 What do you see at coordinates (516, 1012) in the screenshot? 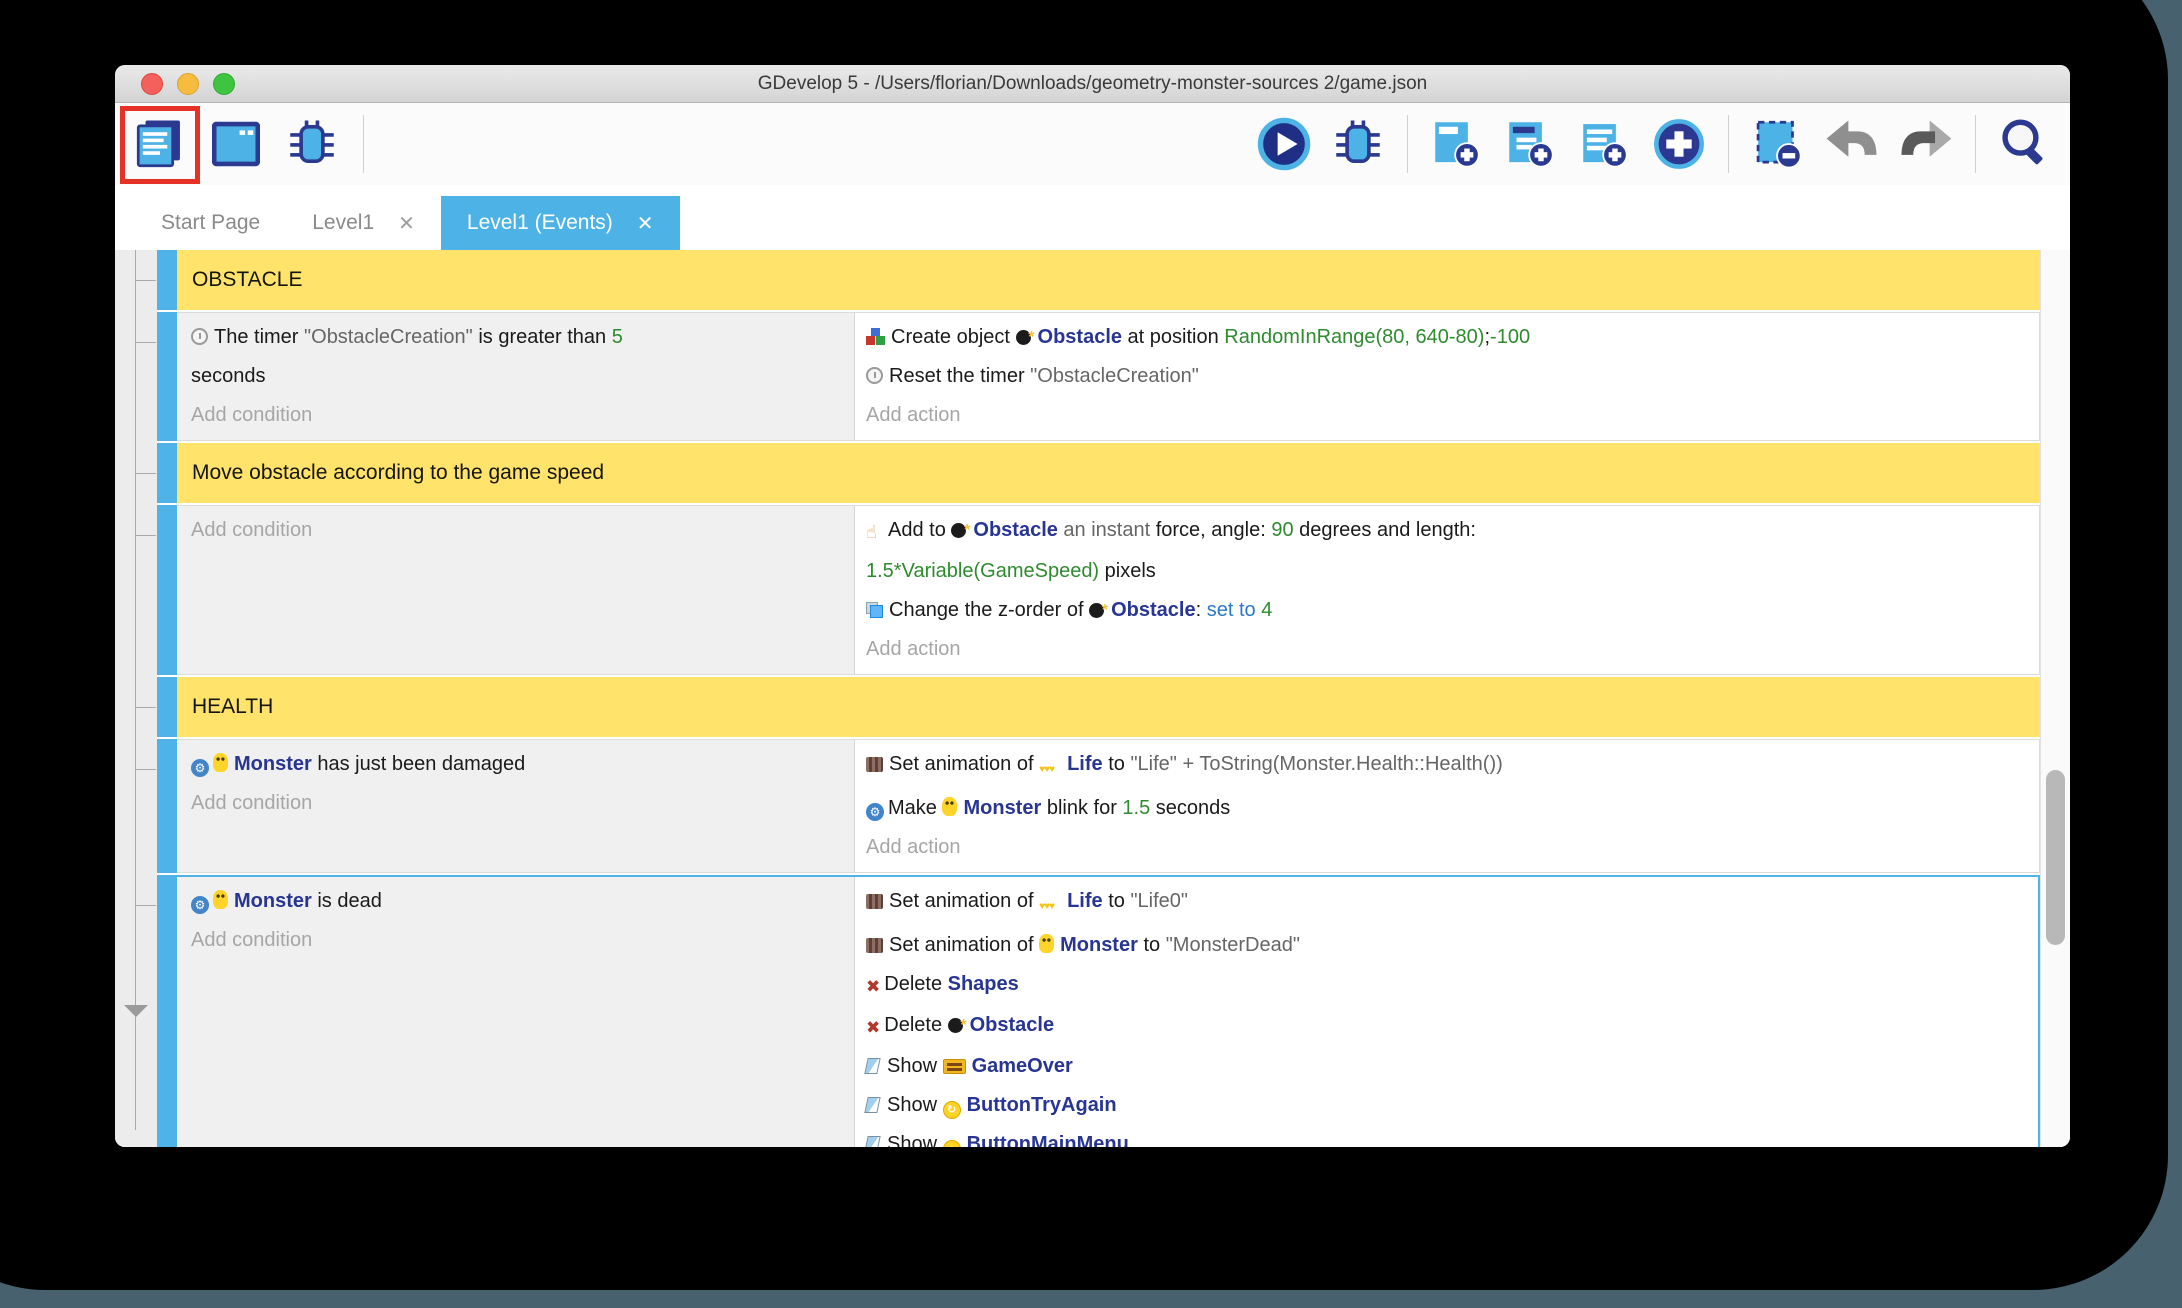
I see `conditions-column: ⚙ Monster is dead Add condition` at bounding box center [516, 1012].